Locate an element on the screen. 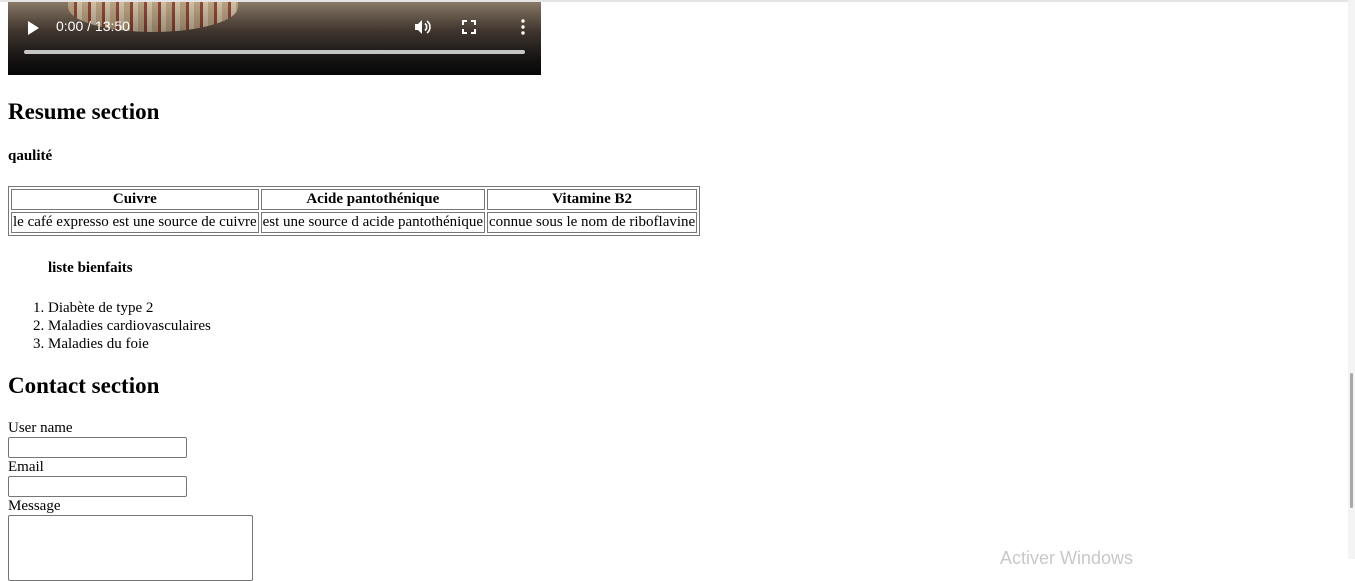  play-icon is located at coordinates (33, 28).